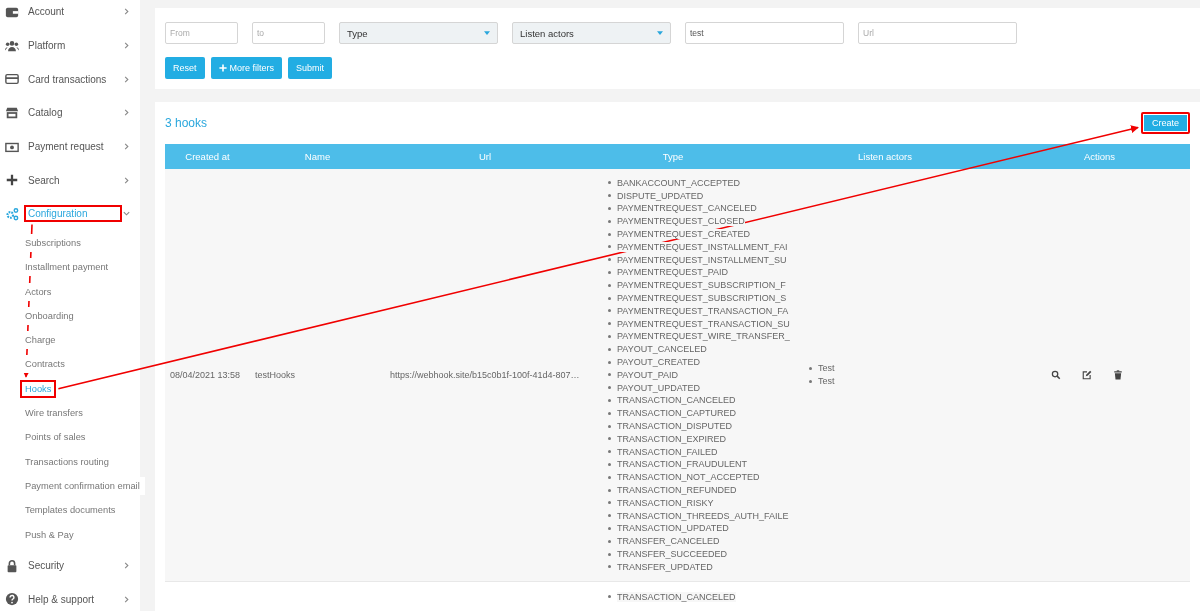 The width and height of the screenshot is (1200, 611). What do you see at coordinates (703, 310) in the screenshot?
I see `list-item: PAYMENTREQUEST_TRANSACTION_FA` at bounding box center [703, 310].